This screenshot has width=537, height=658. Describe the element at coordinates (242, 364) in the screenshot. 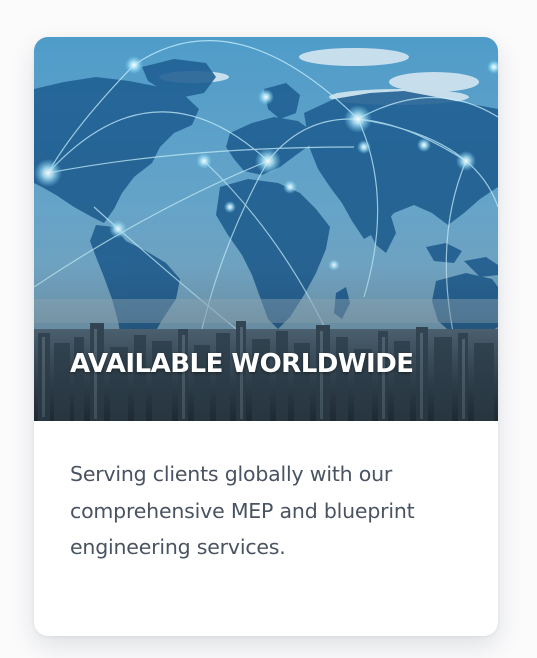

I see `card-title: AVAILABLE WORLDWIDE` at that location.